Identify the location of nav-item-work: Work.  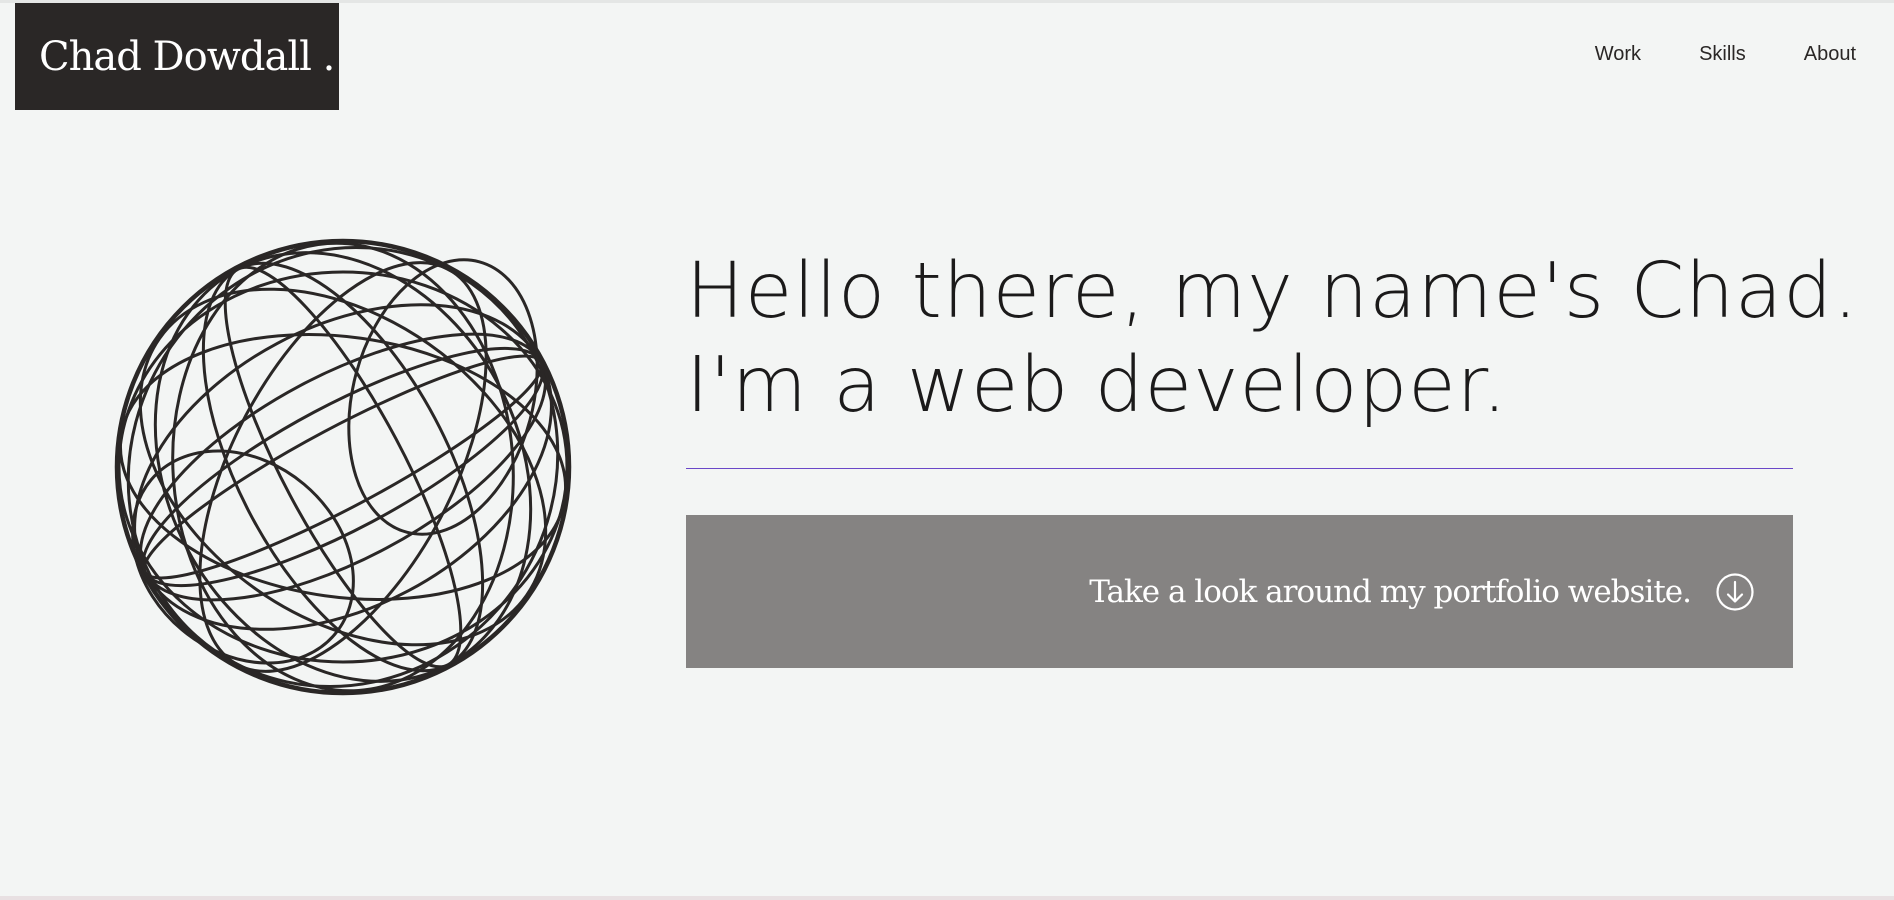
(1618, 54).